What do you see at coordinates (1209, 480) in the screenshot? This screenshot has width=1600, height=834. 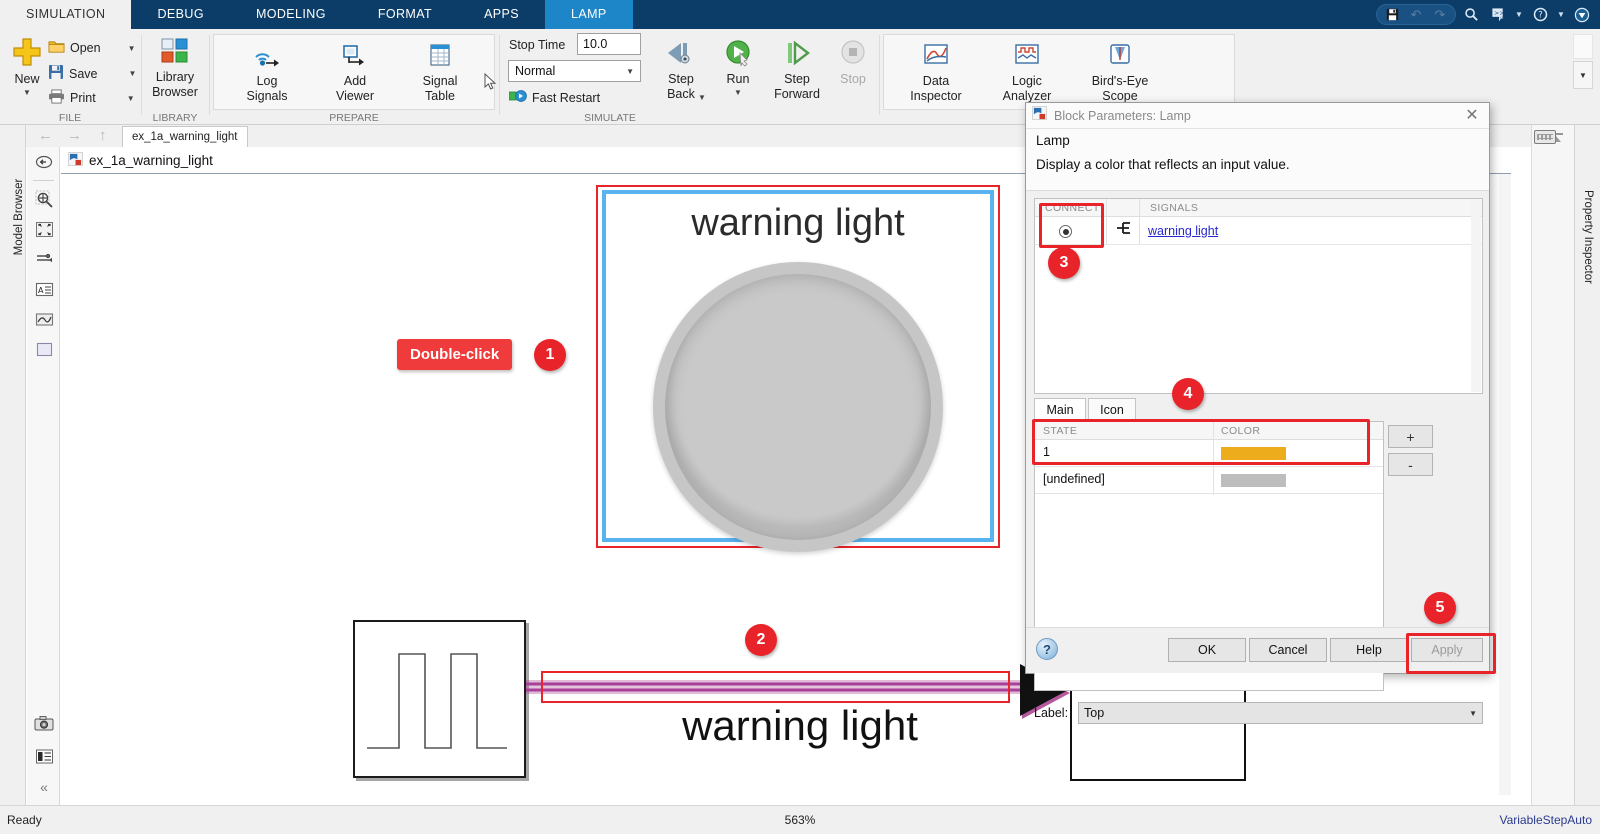 I see `table-row: [undefined]` at bounding box center [1209, 480].